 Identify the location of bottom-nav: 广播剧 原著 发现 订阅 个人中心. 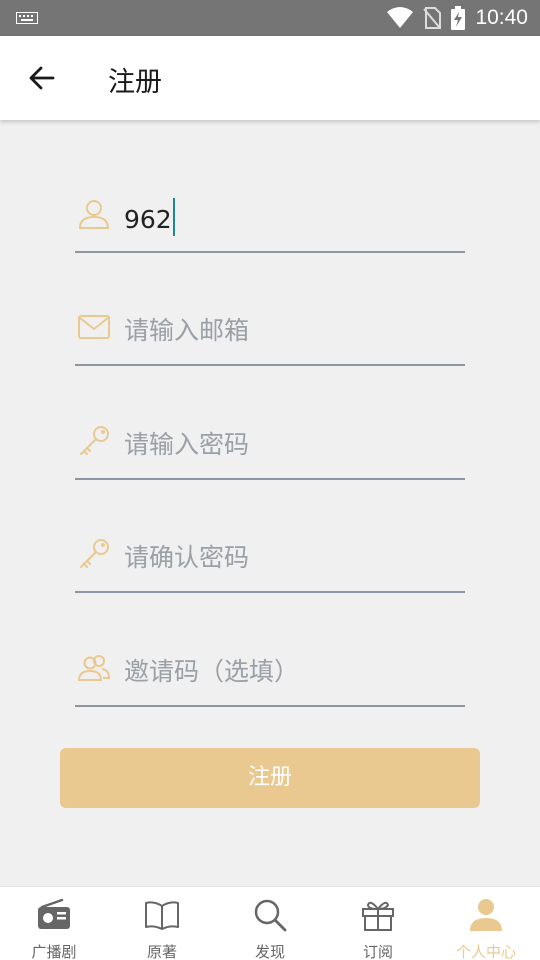
(270, 923).